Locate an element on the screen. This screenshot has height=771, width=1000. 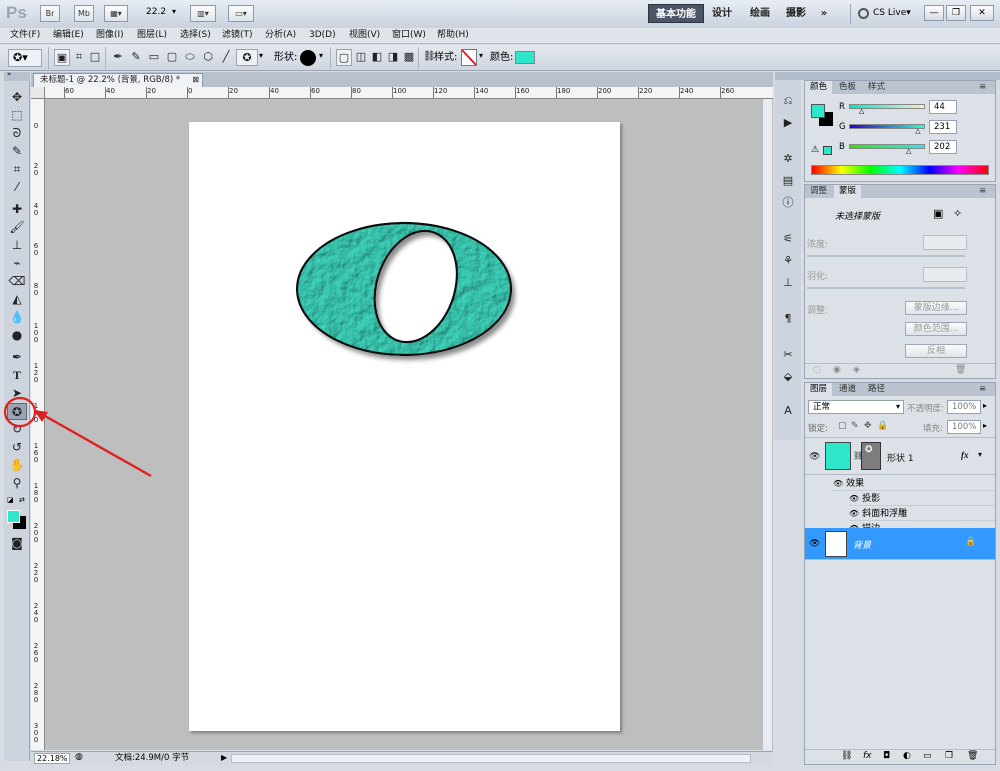
eye-icon: ◉ is located at coordinates (837, 370).